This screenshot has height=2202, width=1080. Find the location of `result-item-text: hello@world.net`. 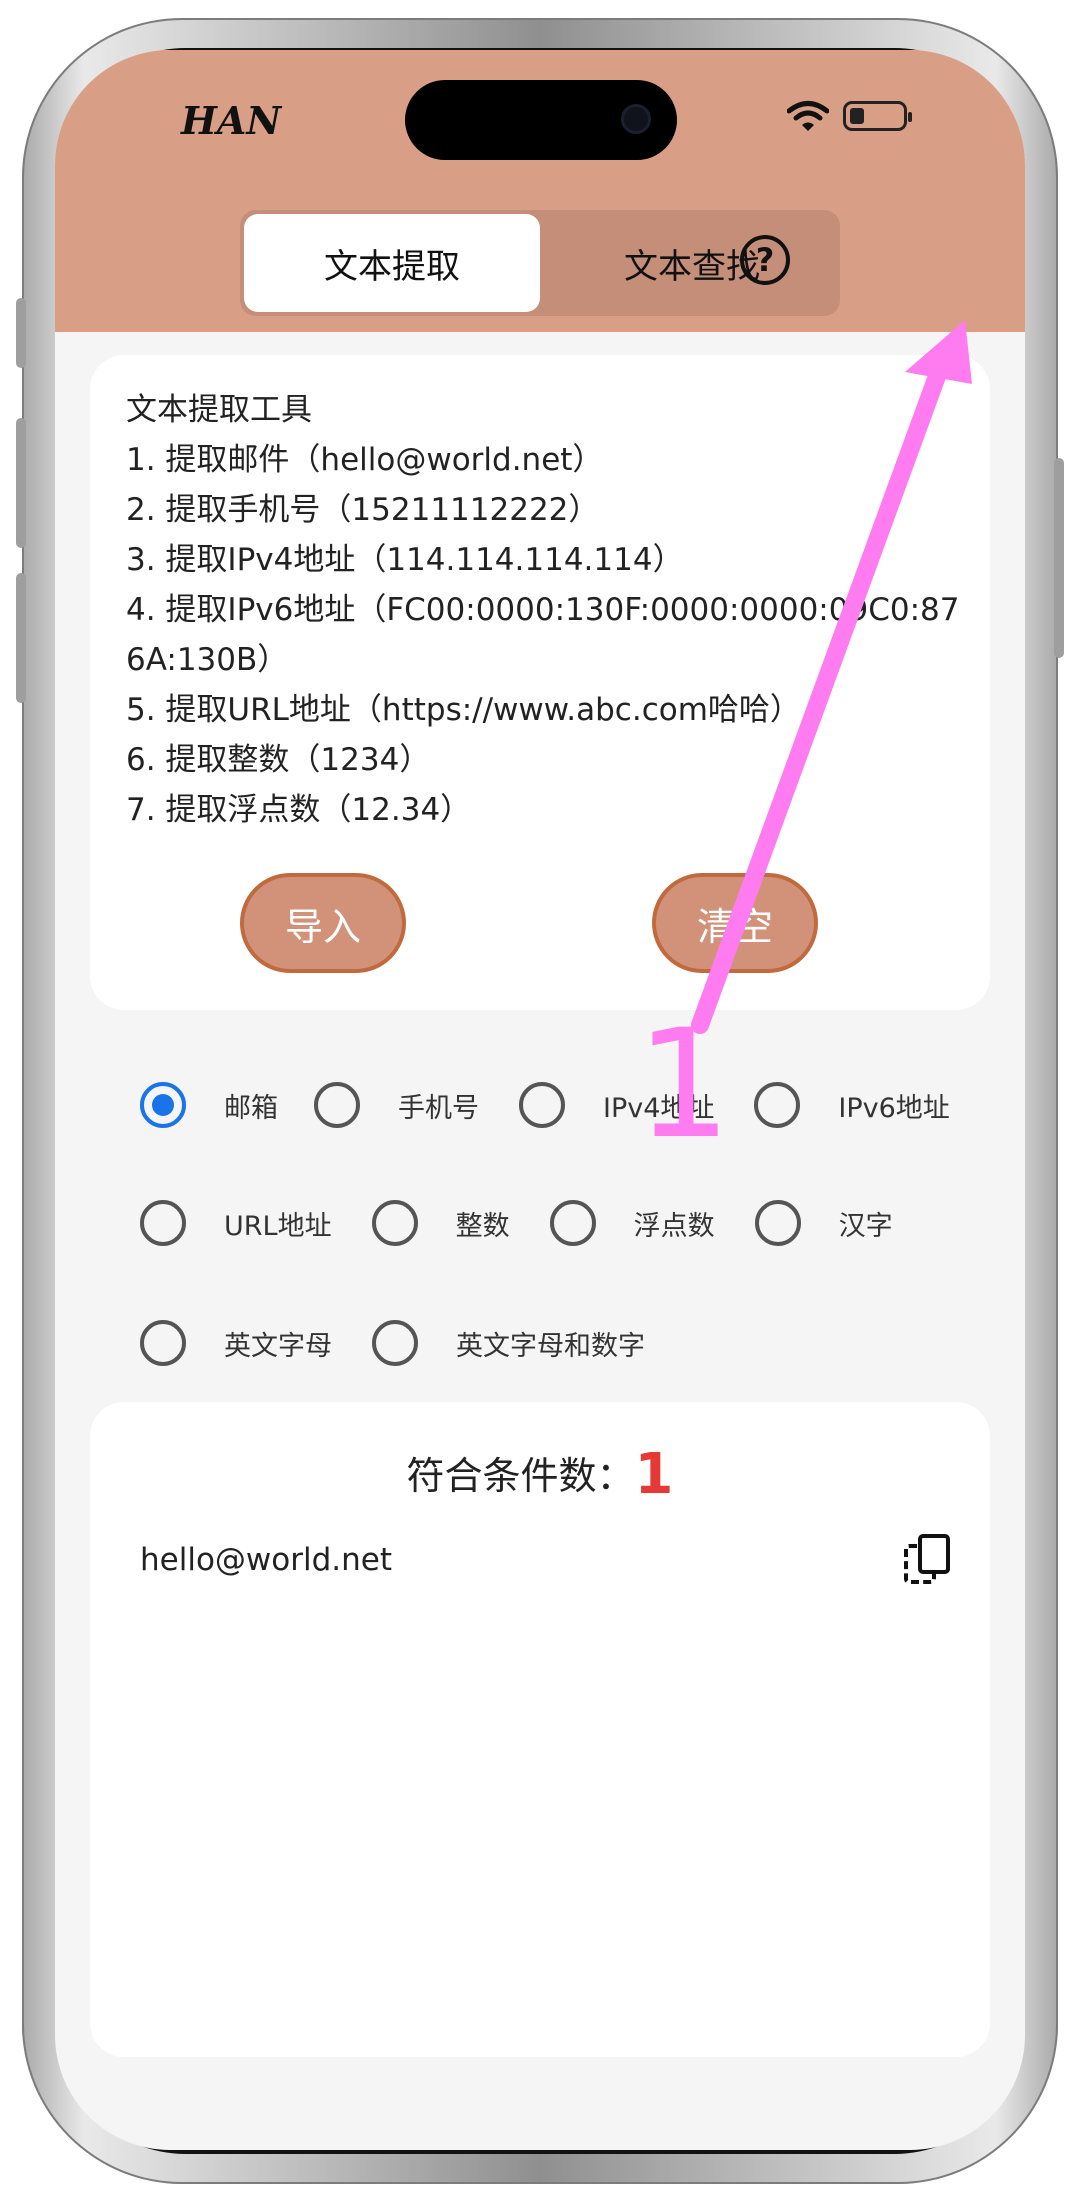

result-item-text: hello@world.net is located at coordinates (266, 1560).